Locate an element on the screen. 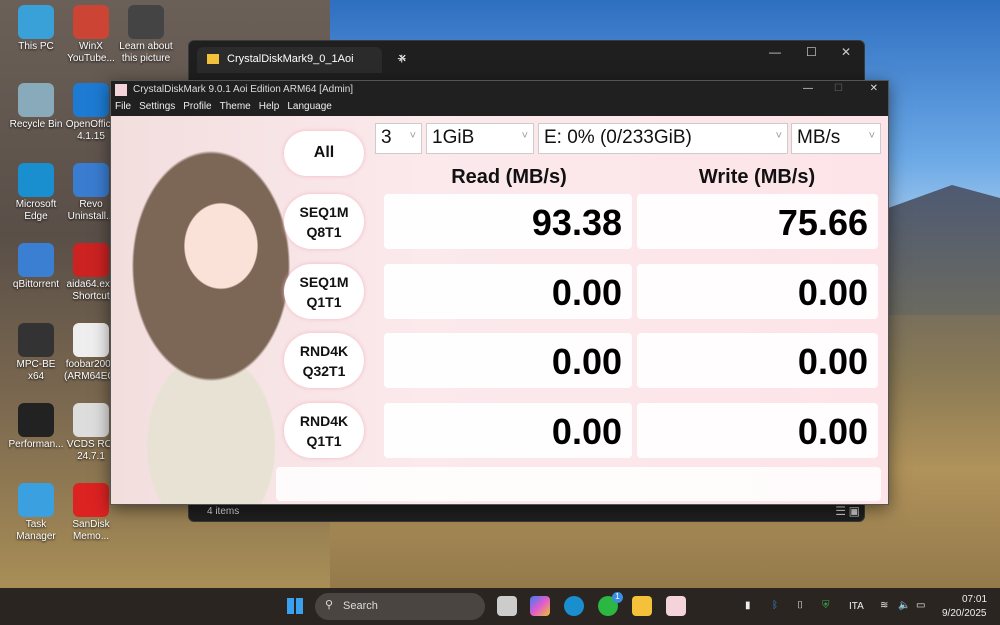 This screenshot has height=625, width=1000. taskbar-search: ⚲ Search is located at coordinates (400, 606).